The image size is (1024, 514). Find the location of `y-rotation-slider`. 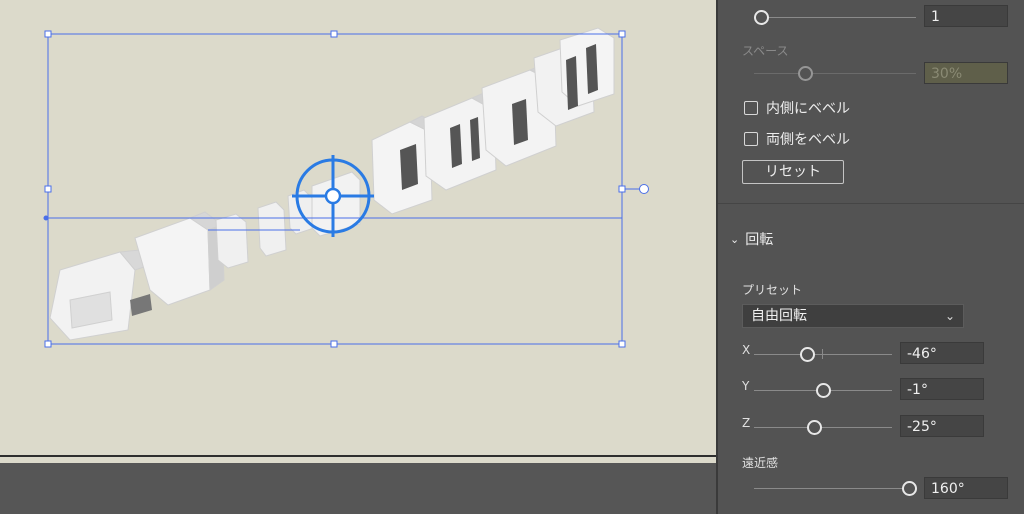

y-rotation-slider is located at coordinates (823, 390).